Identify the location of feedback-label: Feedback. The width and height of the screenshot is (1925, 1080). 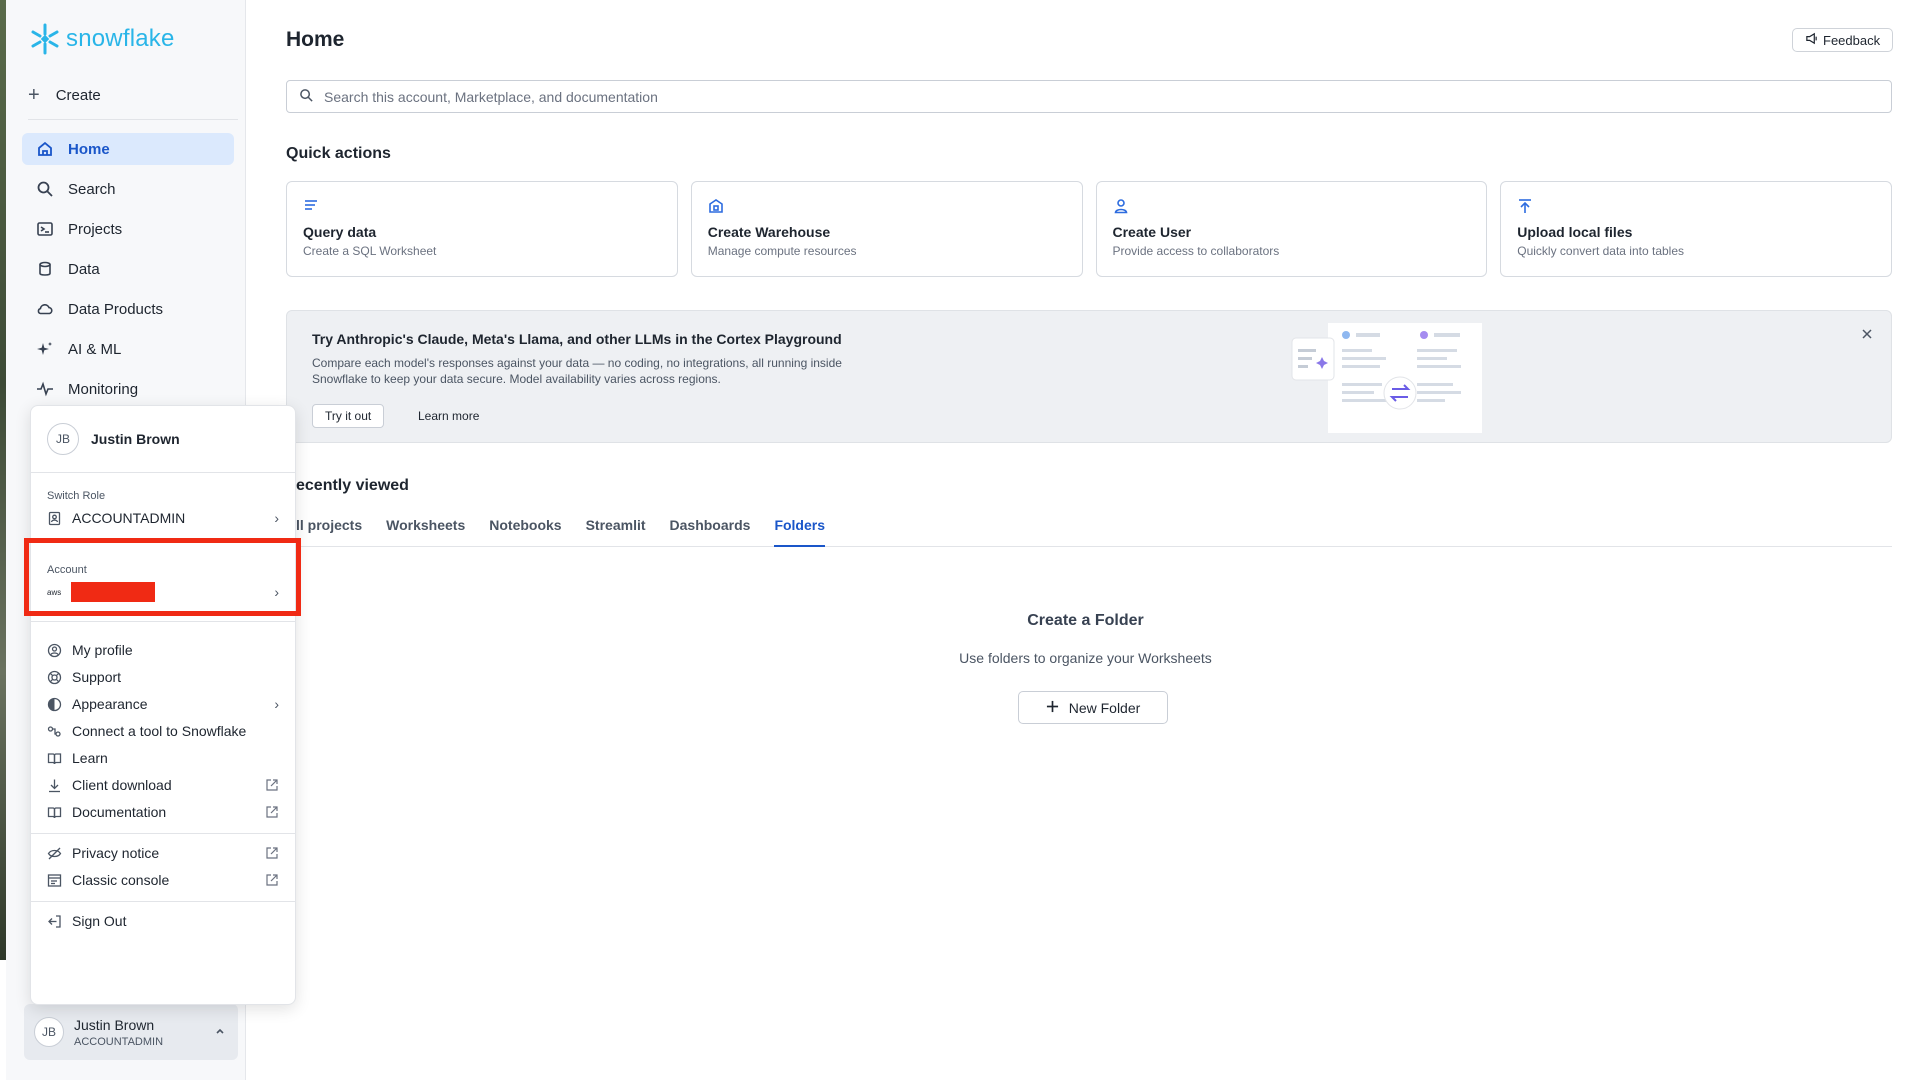
(1852, 40).